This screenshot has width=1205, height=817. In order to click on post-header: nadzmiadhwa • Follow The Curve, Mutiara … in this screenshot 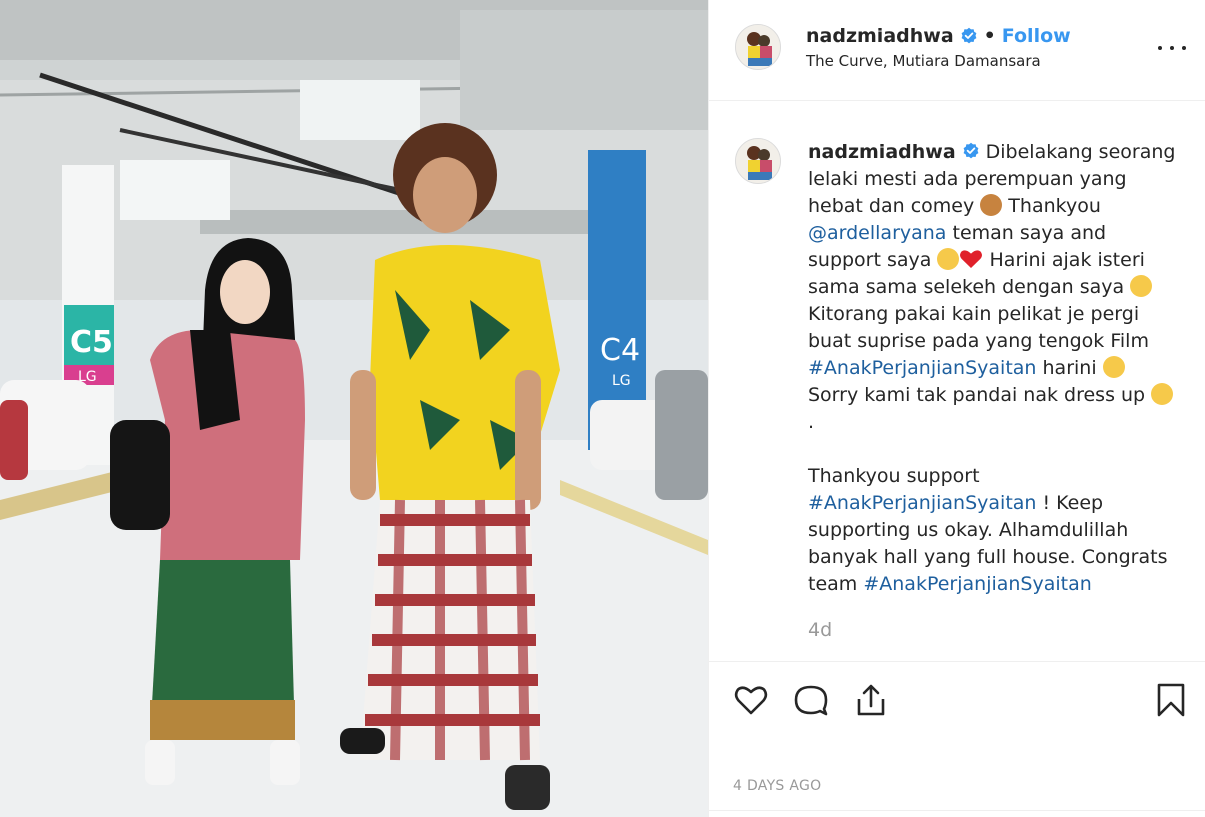, I will do `click(957, 50)`.